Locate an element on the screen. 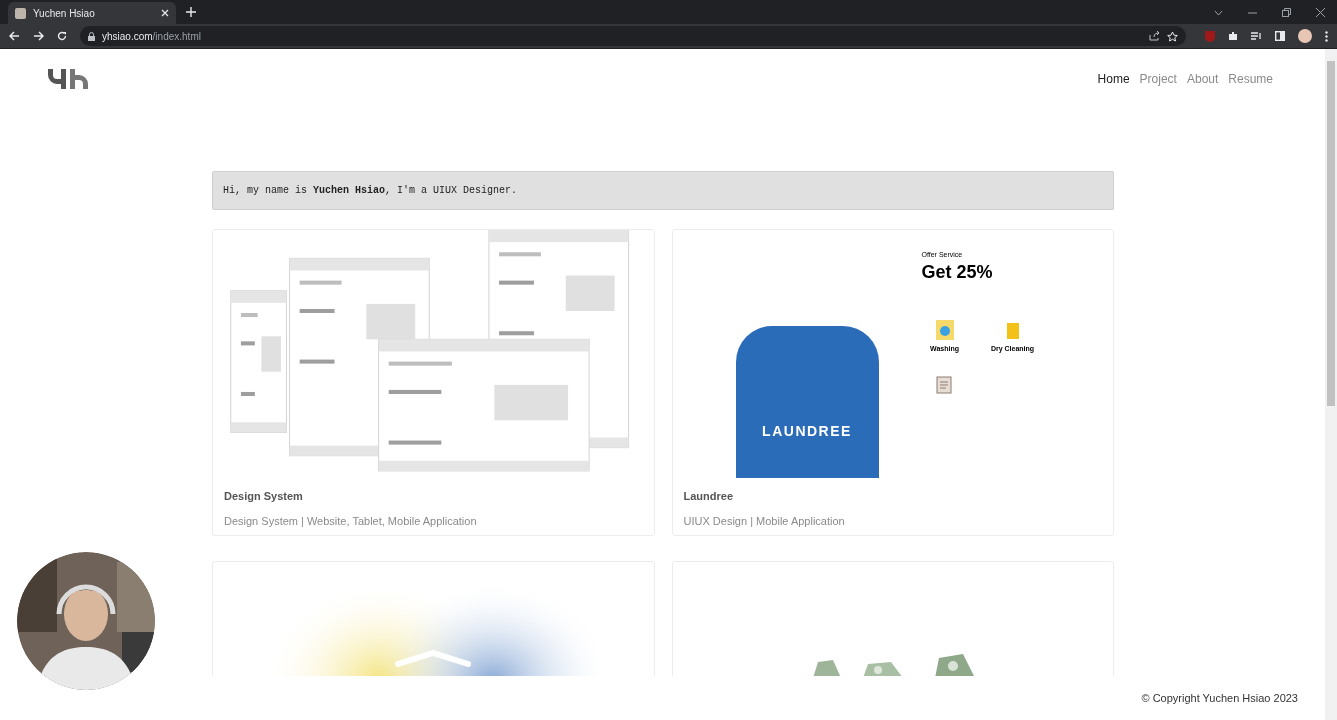 This screenshot has height=720, width=1337. url-text: yhsiao.com/index.html is located at coordinates (152, 36).